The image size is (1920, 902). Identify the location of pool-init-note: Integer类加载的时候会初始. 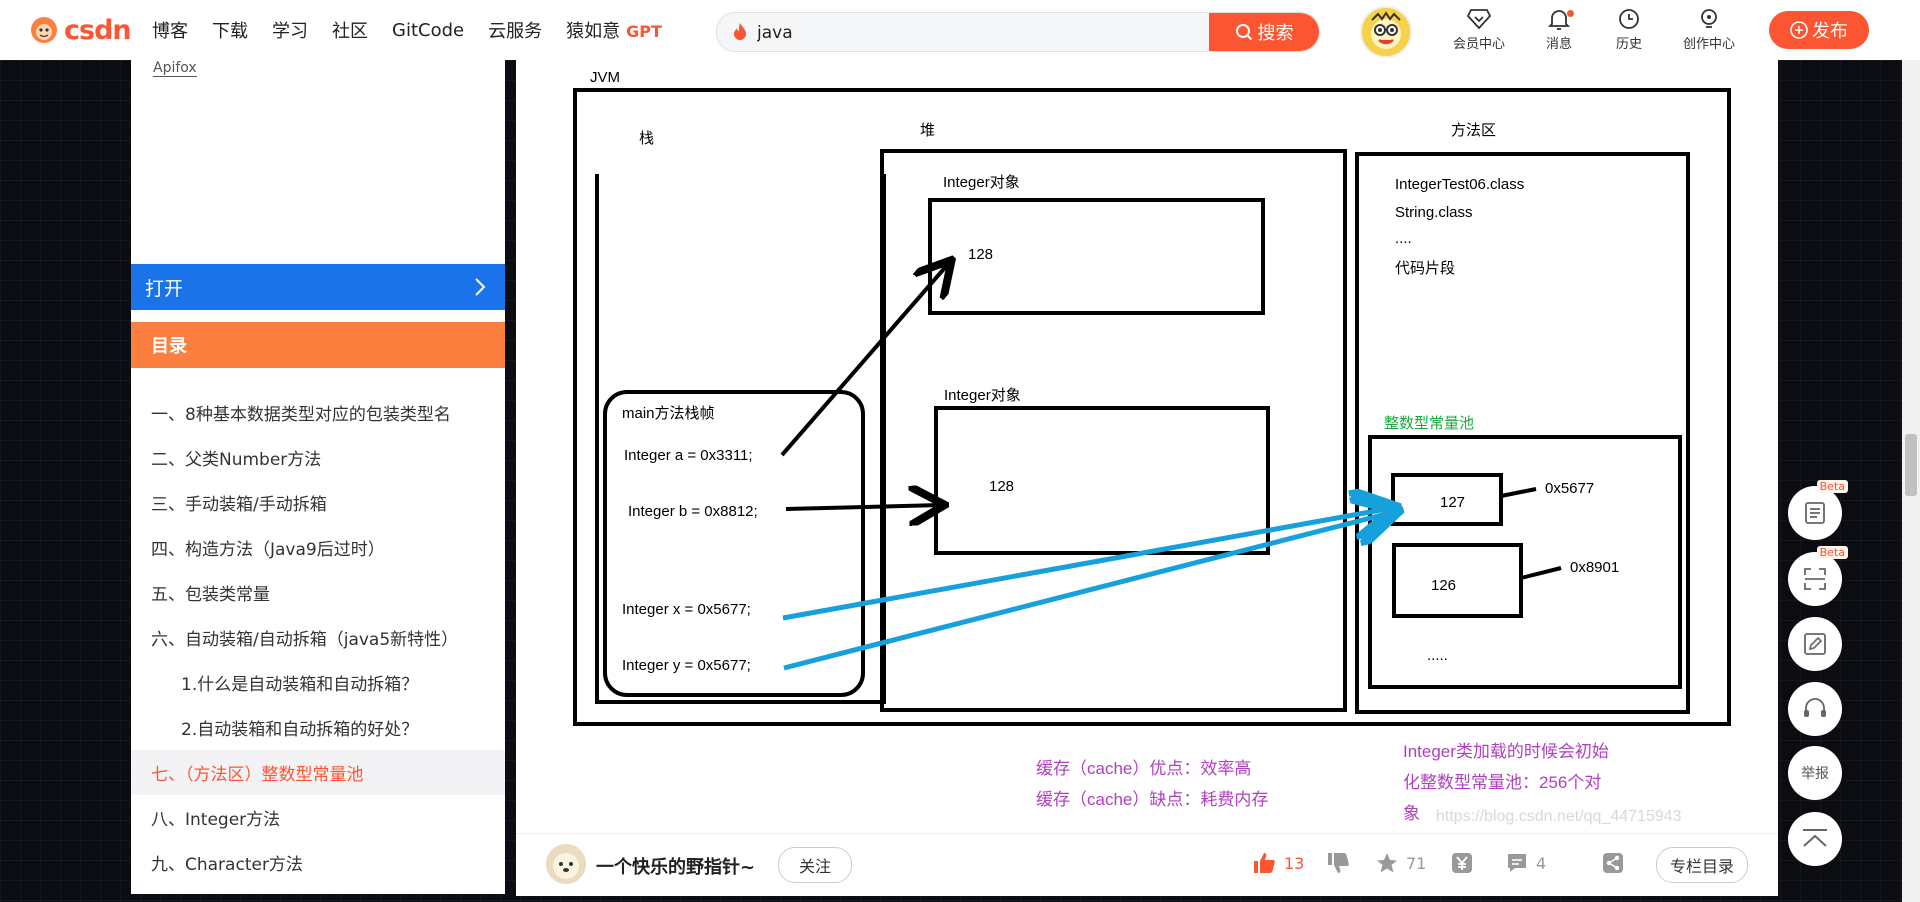
(1506, 751).